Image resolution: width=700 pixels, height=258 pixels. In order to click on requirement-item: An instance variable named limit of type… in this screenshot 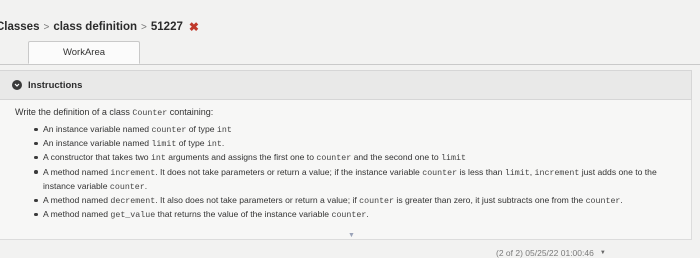, I will do `click(354, 144)`.